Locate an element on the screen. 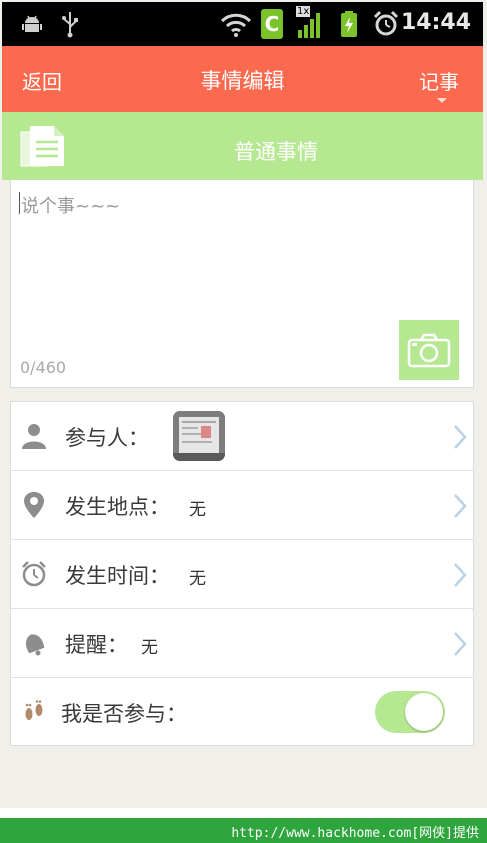 The width and height of the screenshot is (487, 843). participant-avatar is located at coordinates (199, 436).